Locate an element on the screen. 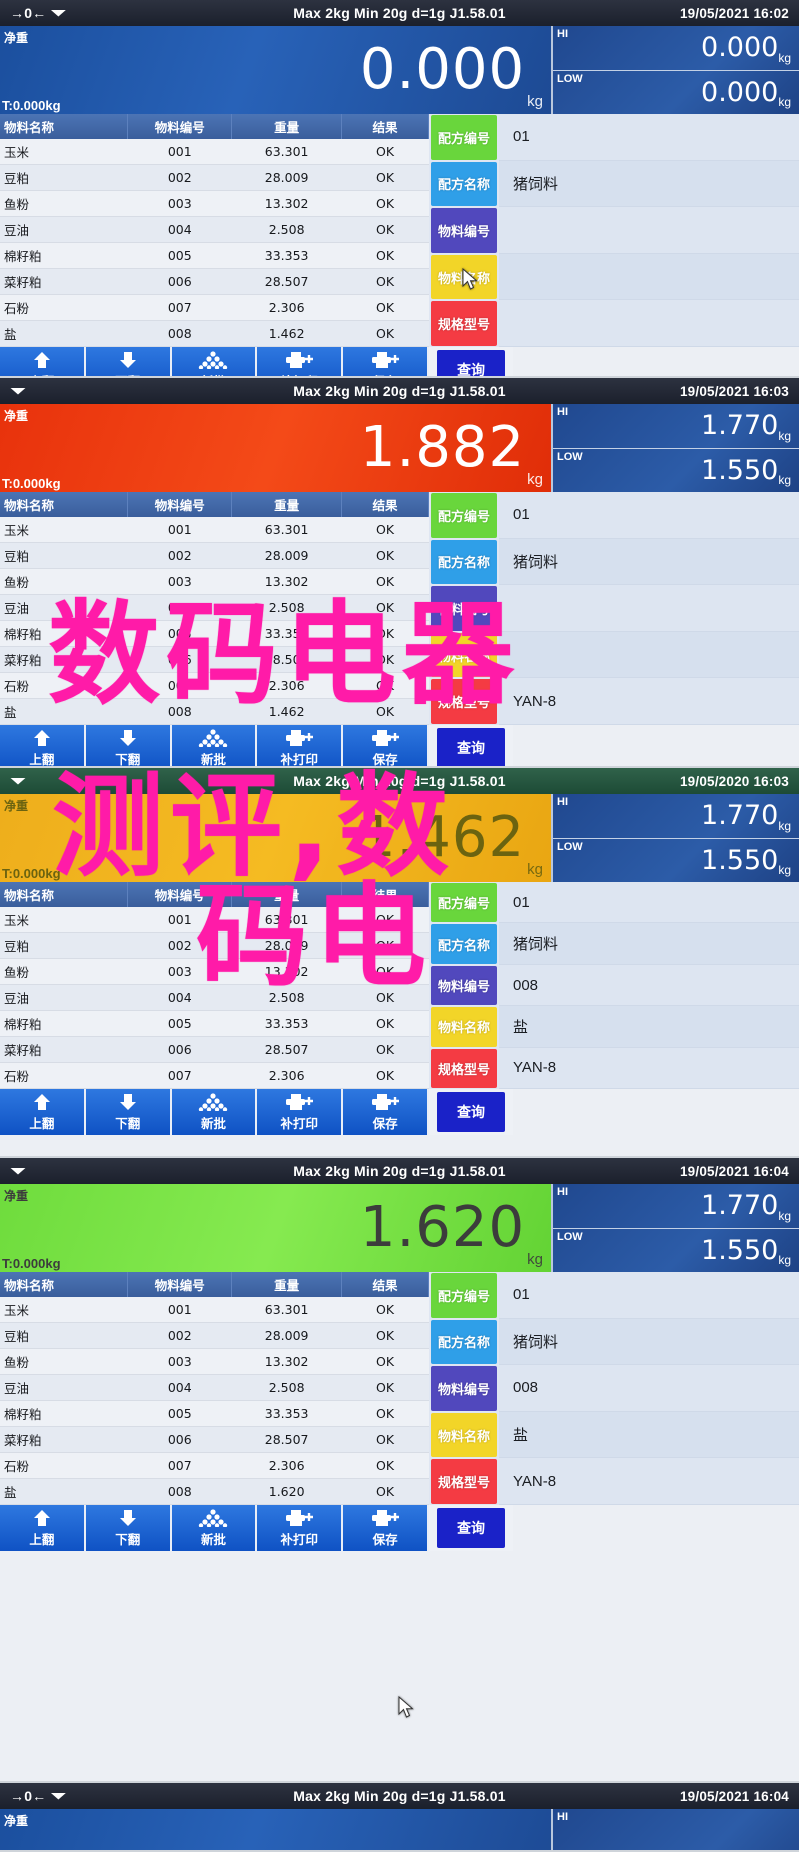  table-row: 盐 008 1.620 OK is located at coordinates (214, 1491).